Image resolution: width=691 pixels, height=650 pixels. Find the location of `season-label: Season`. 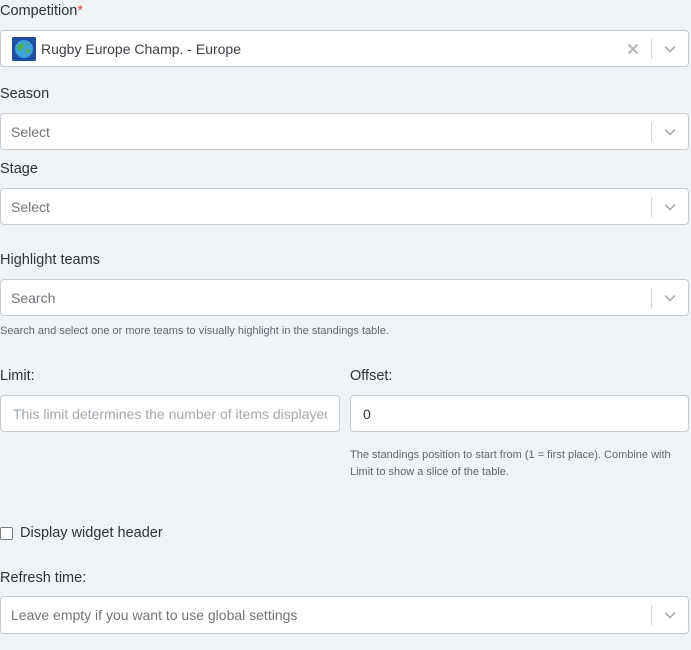

season-label: Season is located at coordinates (25, 94).